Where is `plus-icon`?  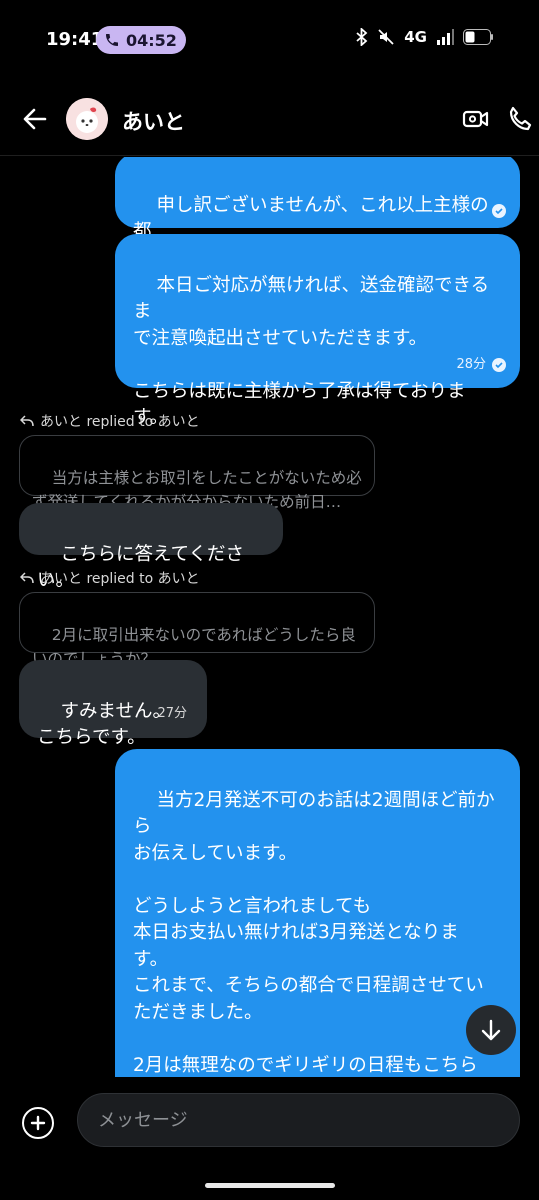
plus-icon is located at coordinates (38, 1123).